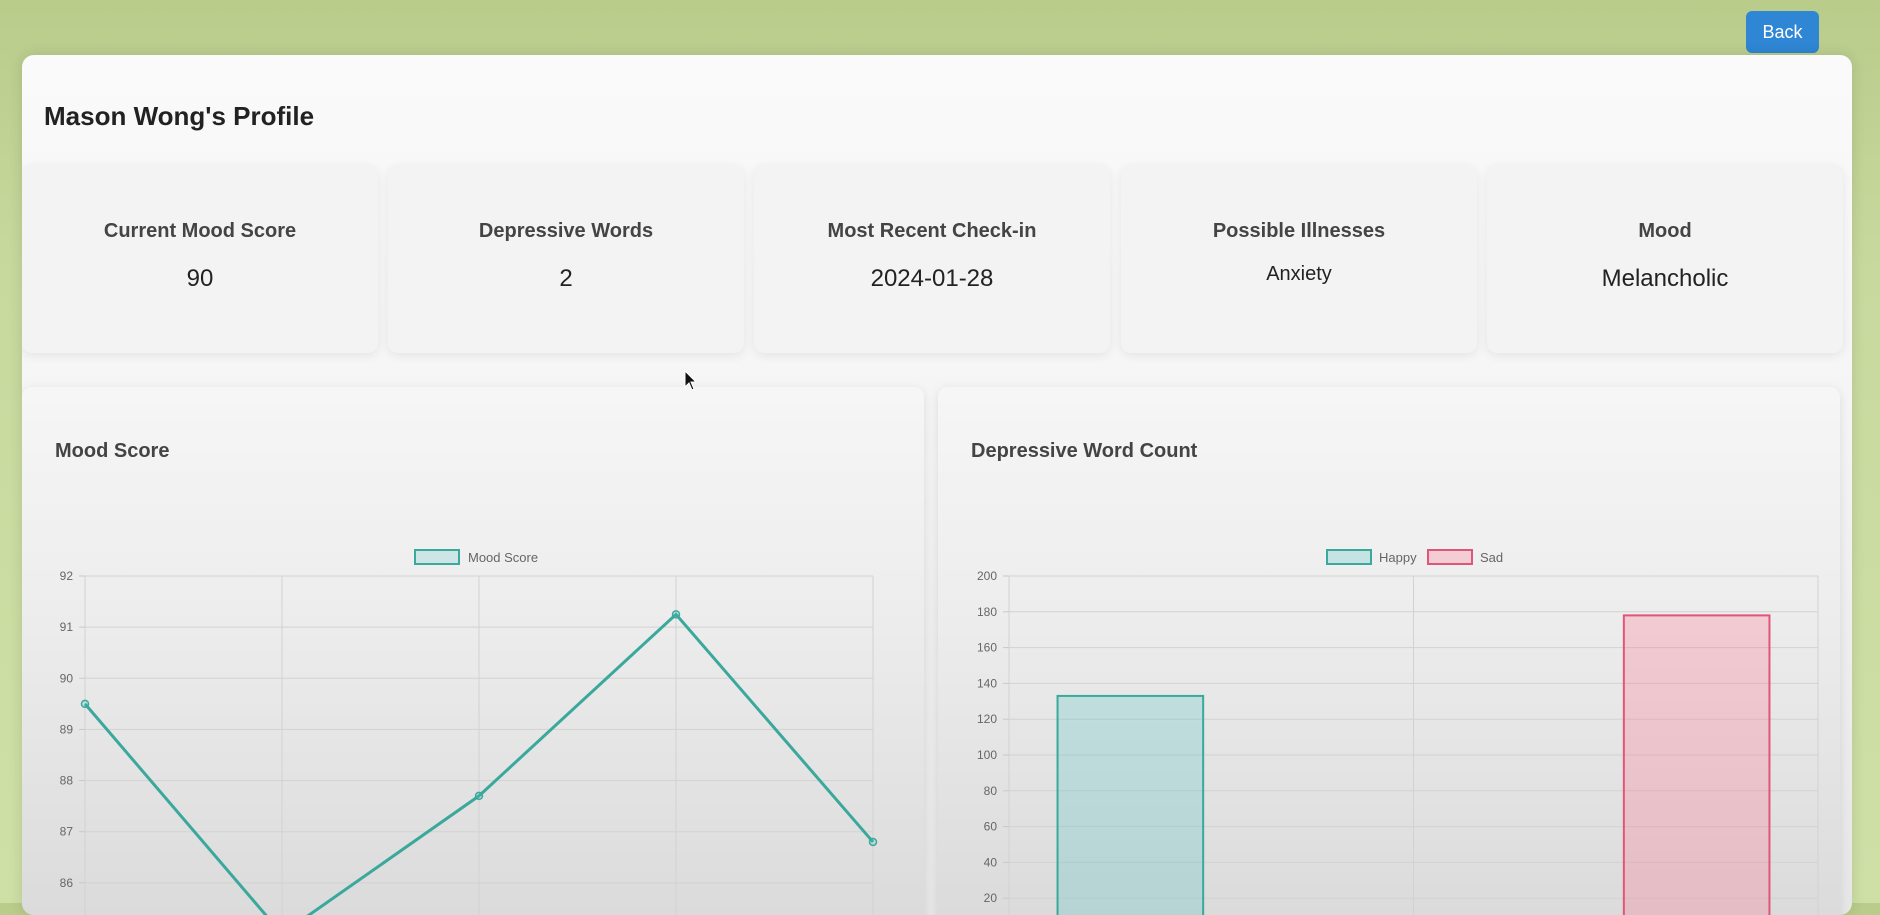 The width and height of the screenshot is (1880, 915). I want to click on y-tick-label: 86, so click(67, 883).